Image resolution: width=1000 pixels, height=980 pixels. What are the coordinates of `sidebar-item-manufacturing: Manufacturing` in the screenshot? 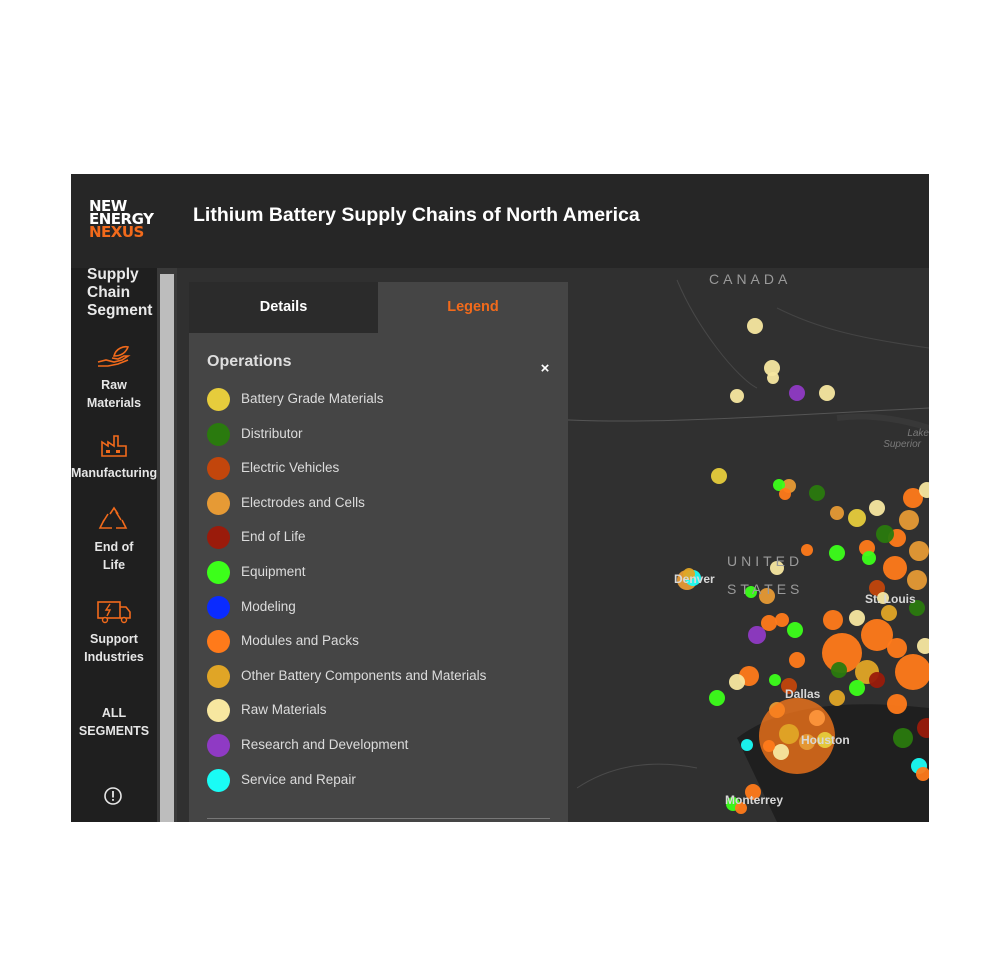 It's located at (114, 457).